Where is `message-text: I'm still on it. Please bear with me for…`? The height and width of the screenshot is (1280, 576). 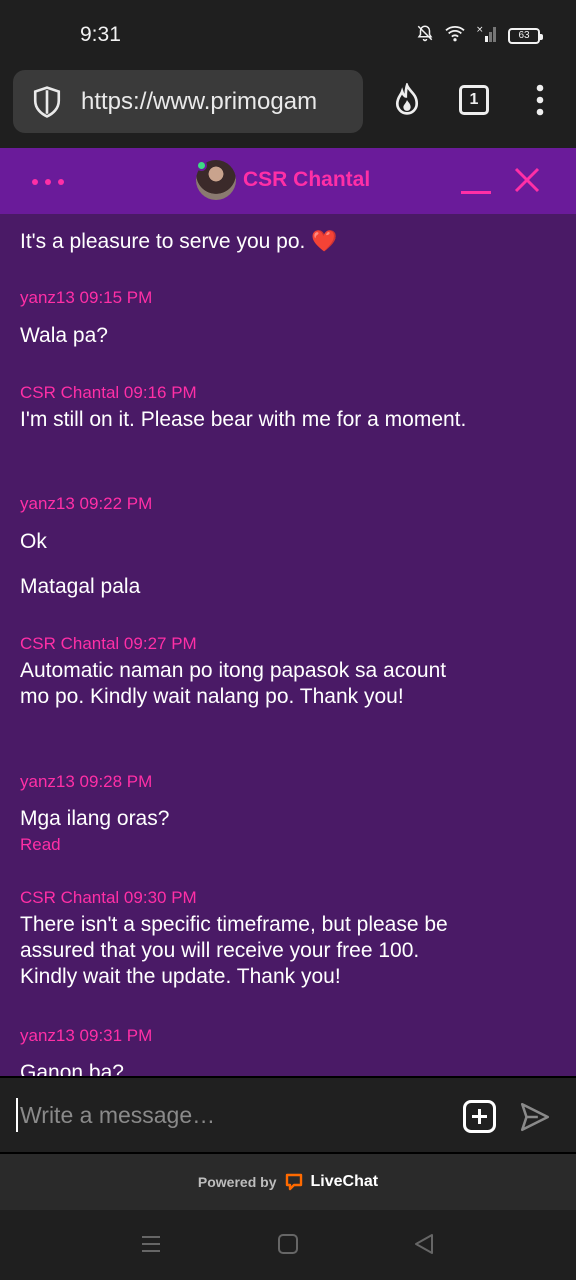 message-text: I'm still on it. Please bear with me for… is located at coordinates (243, 419).